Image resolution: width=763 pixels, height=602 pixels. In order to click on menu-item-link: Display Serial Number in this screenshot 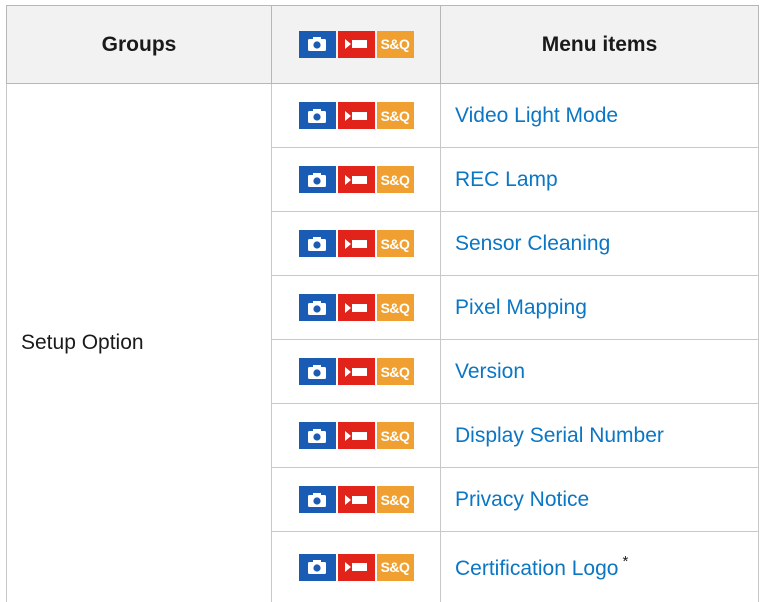, I will do `click(559, 435)`.